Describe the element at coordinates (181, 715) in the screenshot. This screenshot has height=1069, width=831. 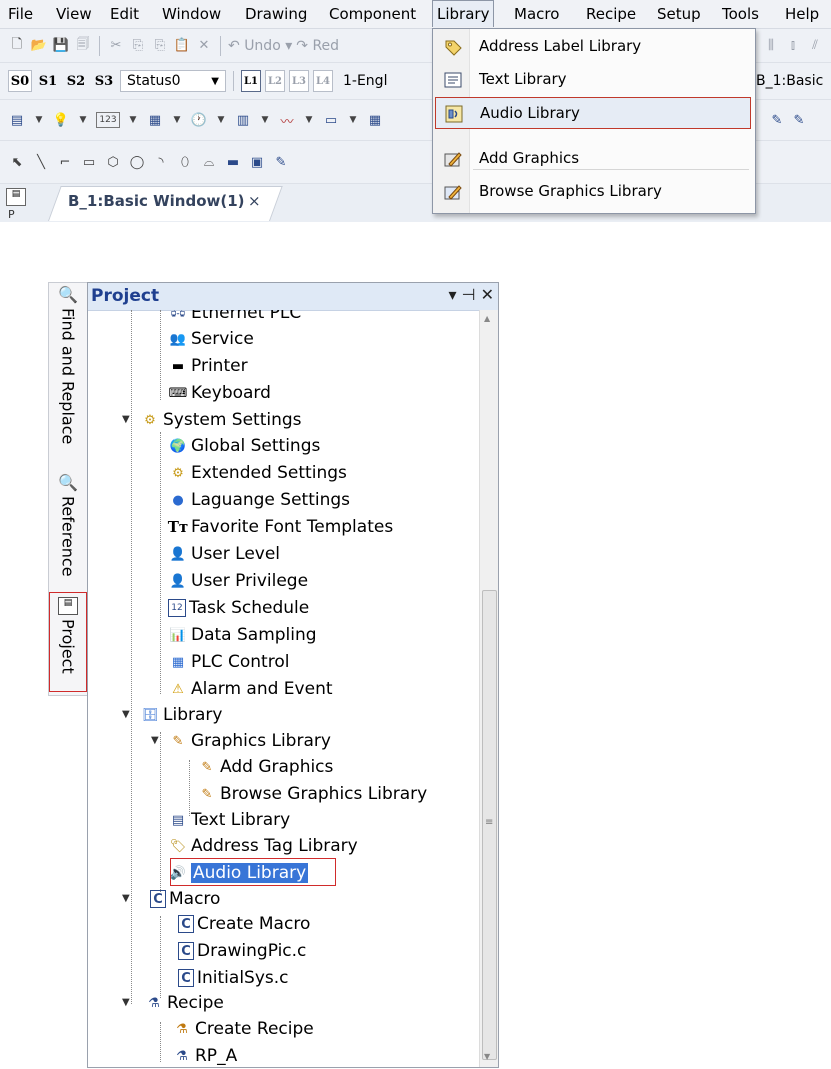
I see `tree-item-library: 🗄 Library` at that location.